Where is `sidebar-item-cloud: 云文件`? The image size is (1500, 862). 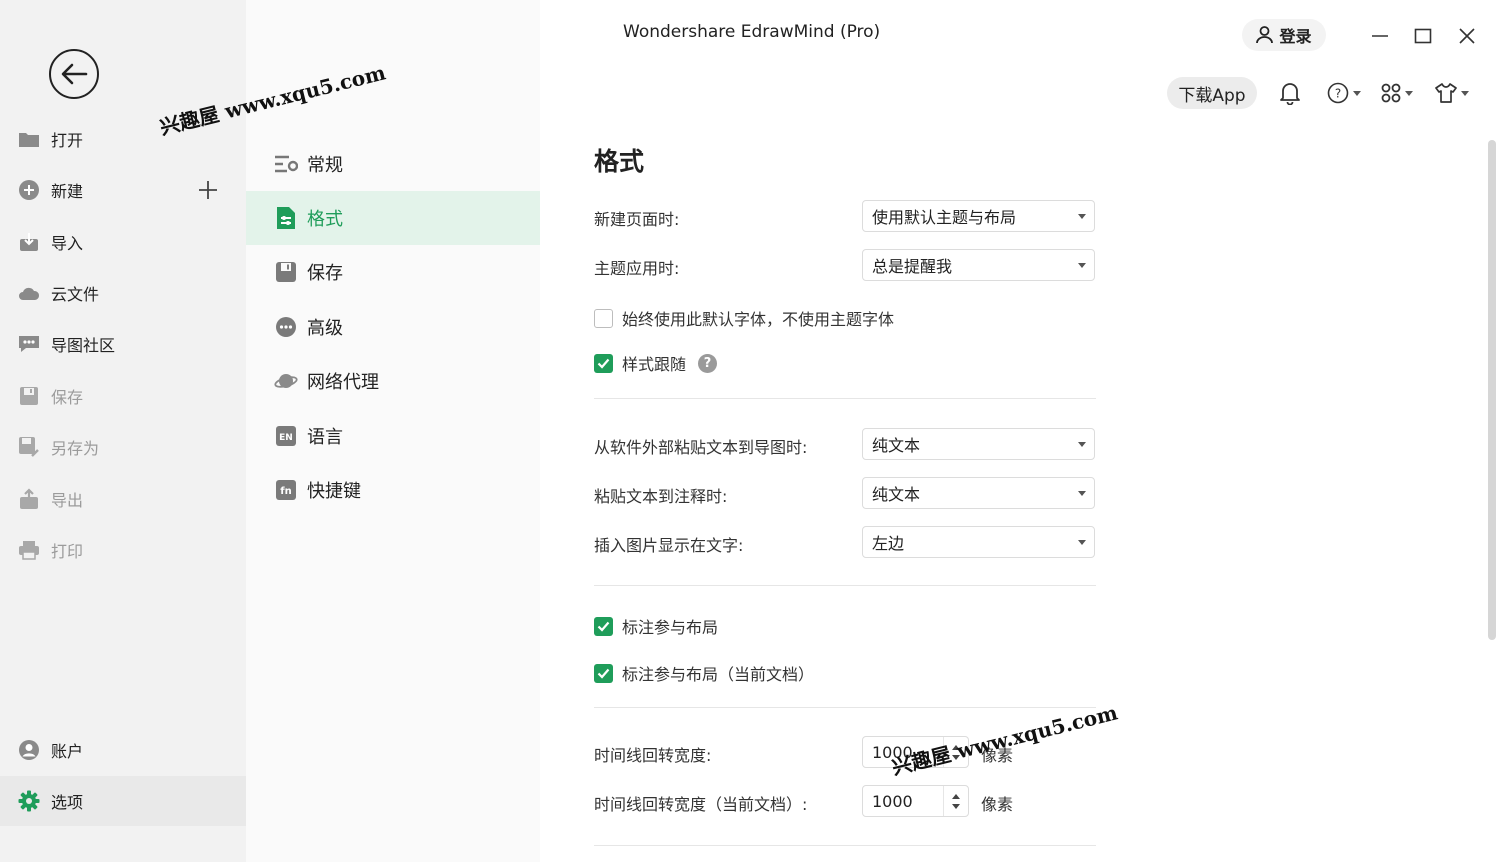
sidebar-item-cloud: 云文件 is located at coordinates (123, 293).